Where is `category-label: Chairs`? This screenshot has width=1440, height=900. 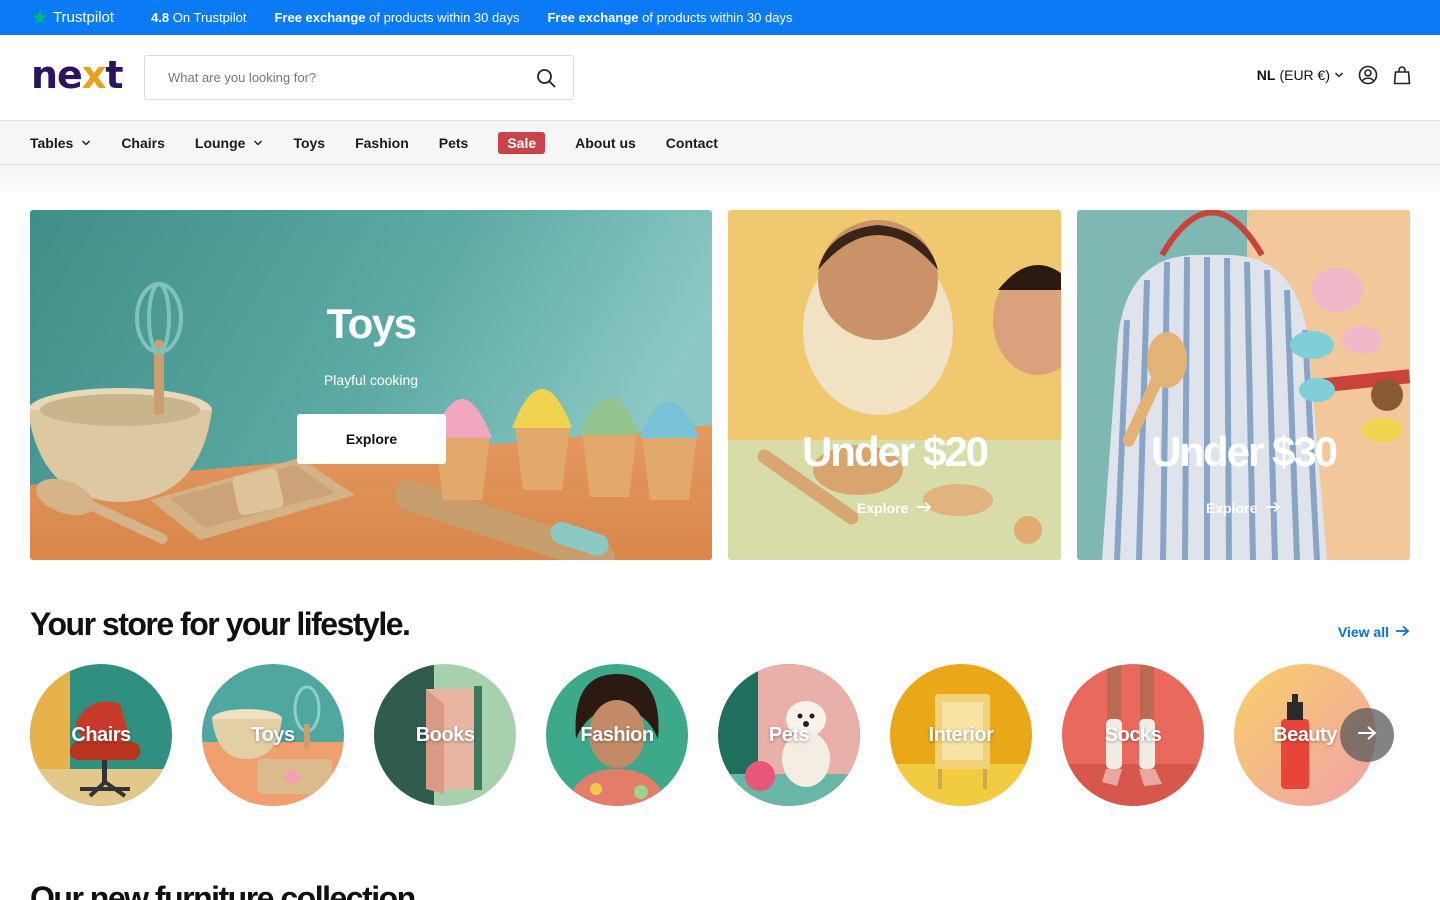
category-label: Chairs is located at coordinates (101, 734).